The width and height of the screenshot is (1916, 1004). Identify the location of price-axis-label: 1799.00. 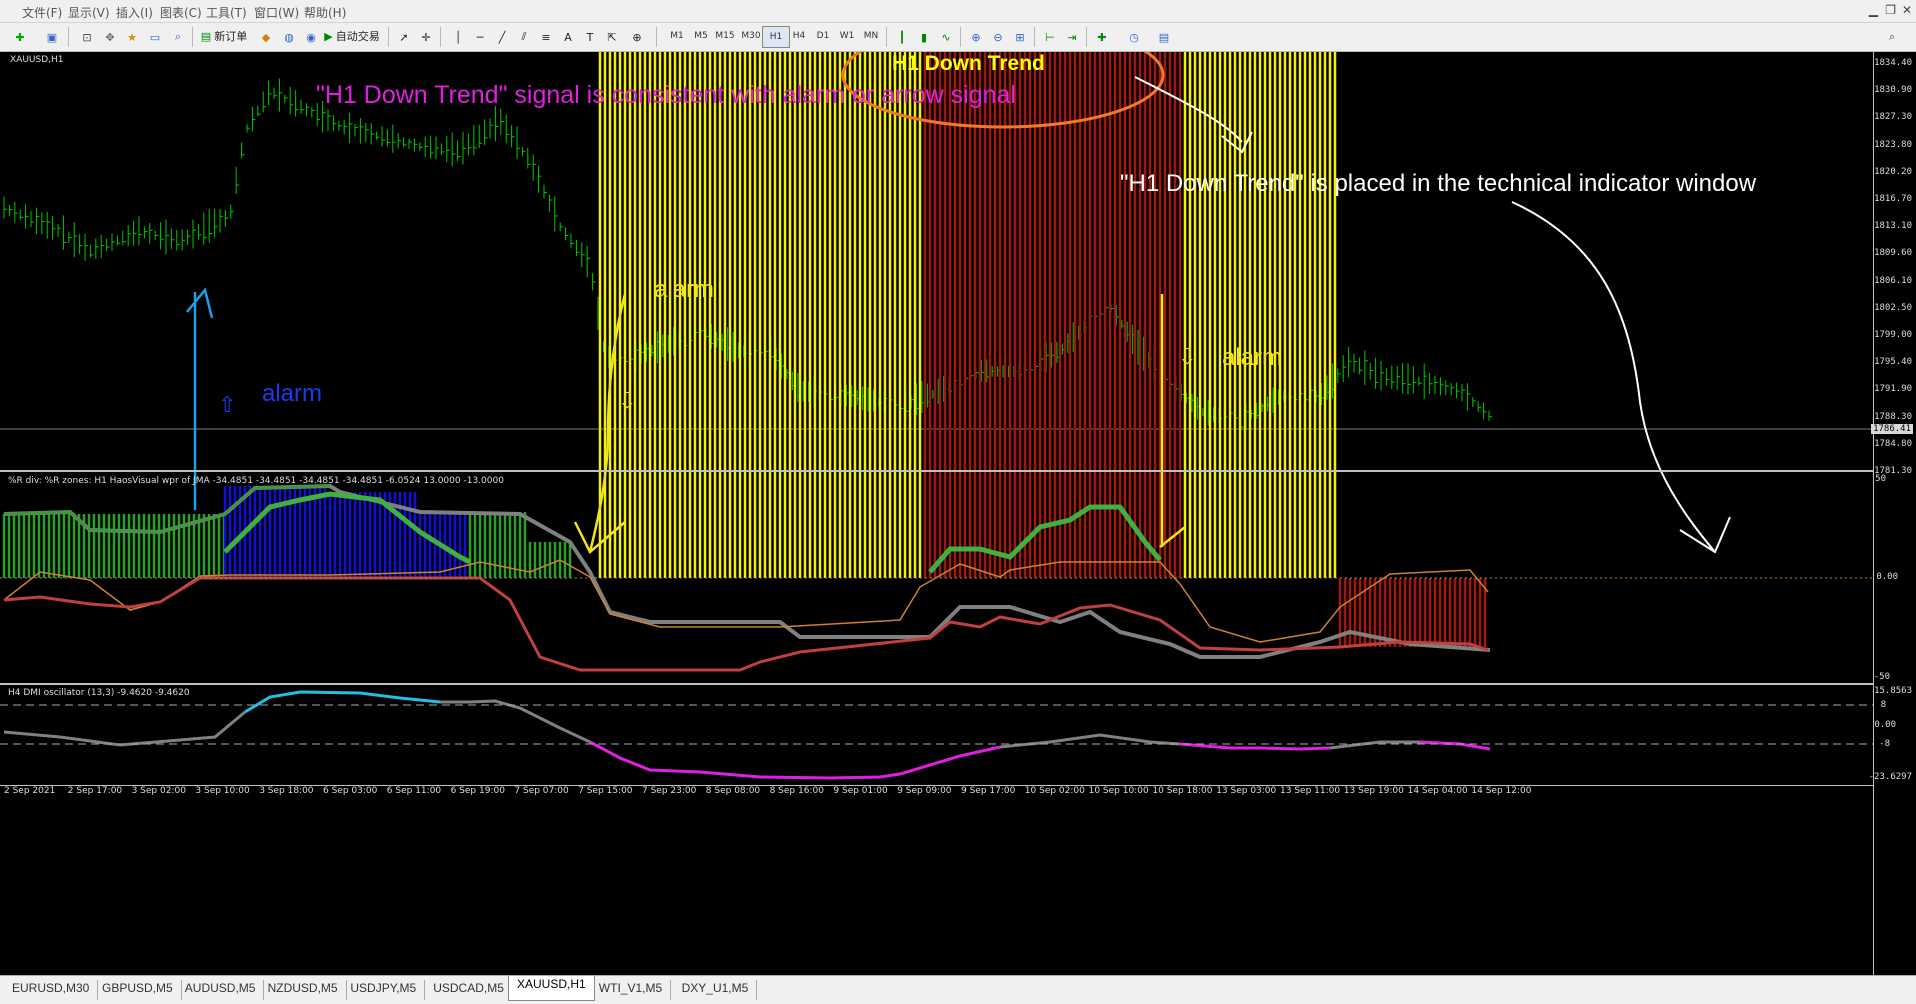
(1893, 335).